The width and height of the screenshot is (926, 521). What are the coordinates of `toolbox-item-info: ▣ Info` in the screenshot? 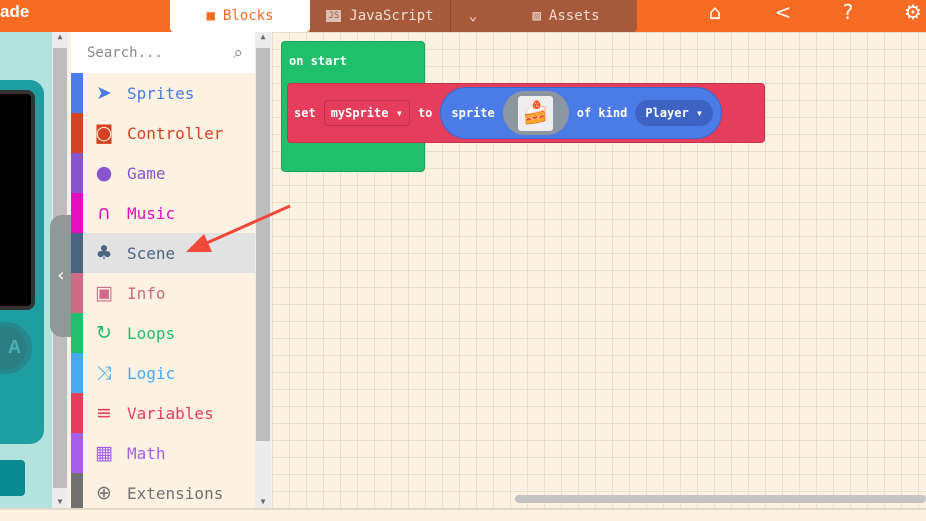 It's located at (163, 293).